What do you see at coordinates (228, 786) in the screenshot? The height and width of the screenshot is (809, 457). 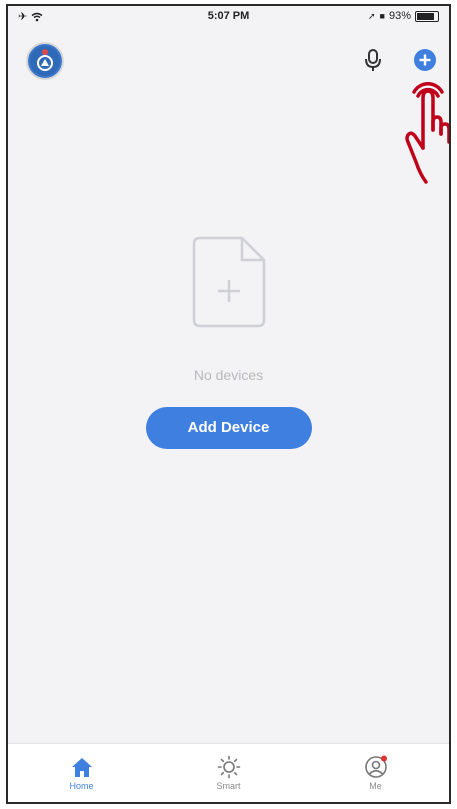 I see `tab-smart-label: Smart` at bounding box center [228, 786].